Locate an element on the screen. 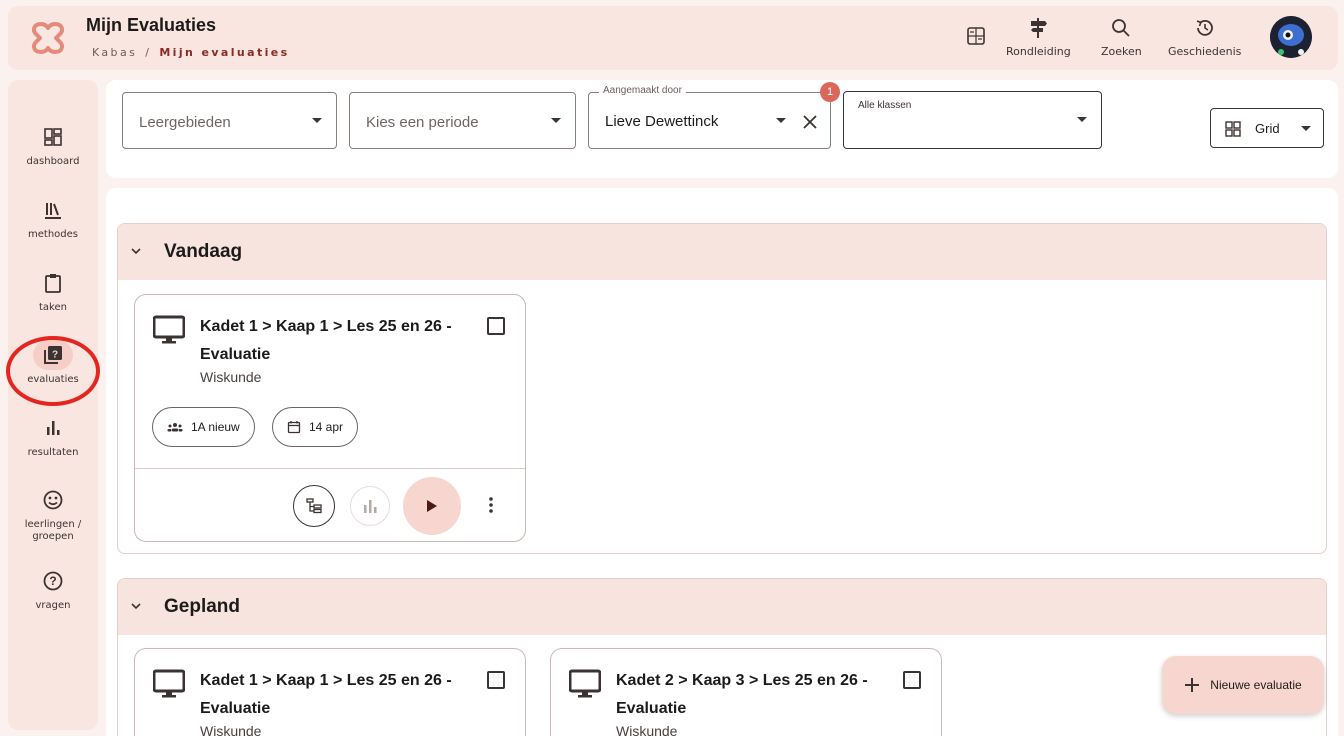 The height and width of the screenshot is (736, 1344). card-divider is located at coordinates (330, 468).